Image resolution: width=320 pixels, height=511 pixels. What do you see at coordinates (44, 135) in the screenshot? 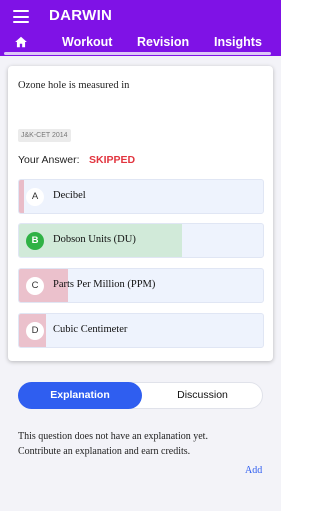
I see `exam-tag: J&K-CET 2014` at bounding box center [44, 135].